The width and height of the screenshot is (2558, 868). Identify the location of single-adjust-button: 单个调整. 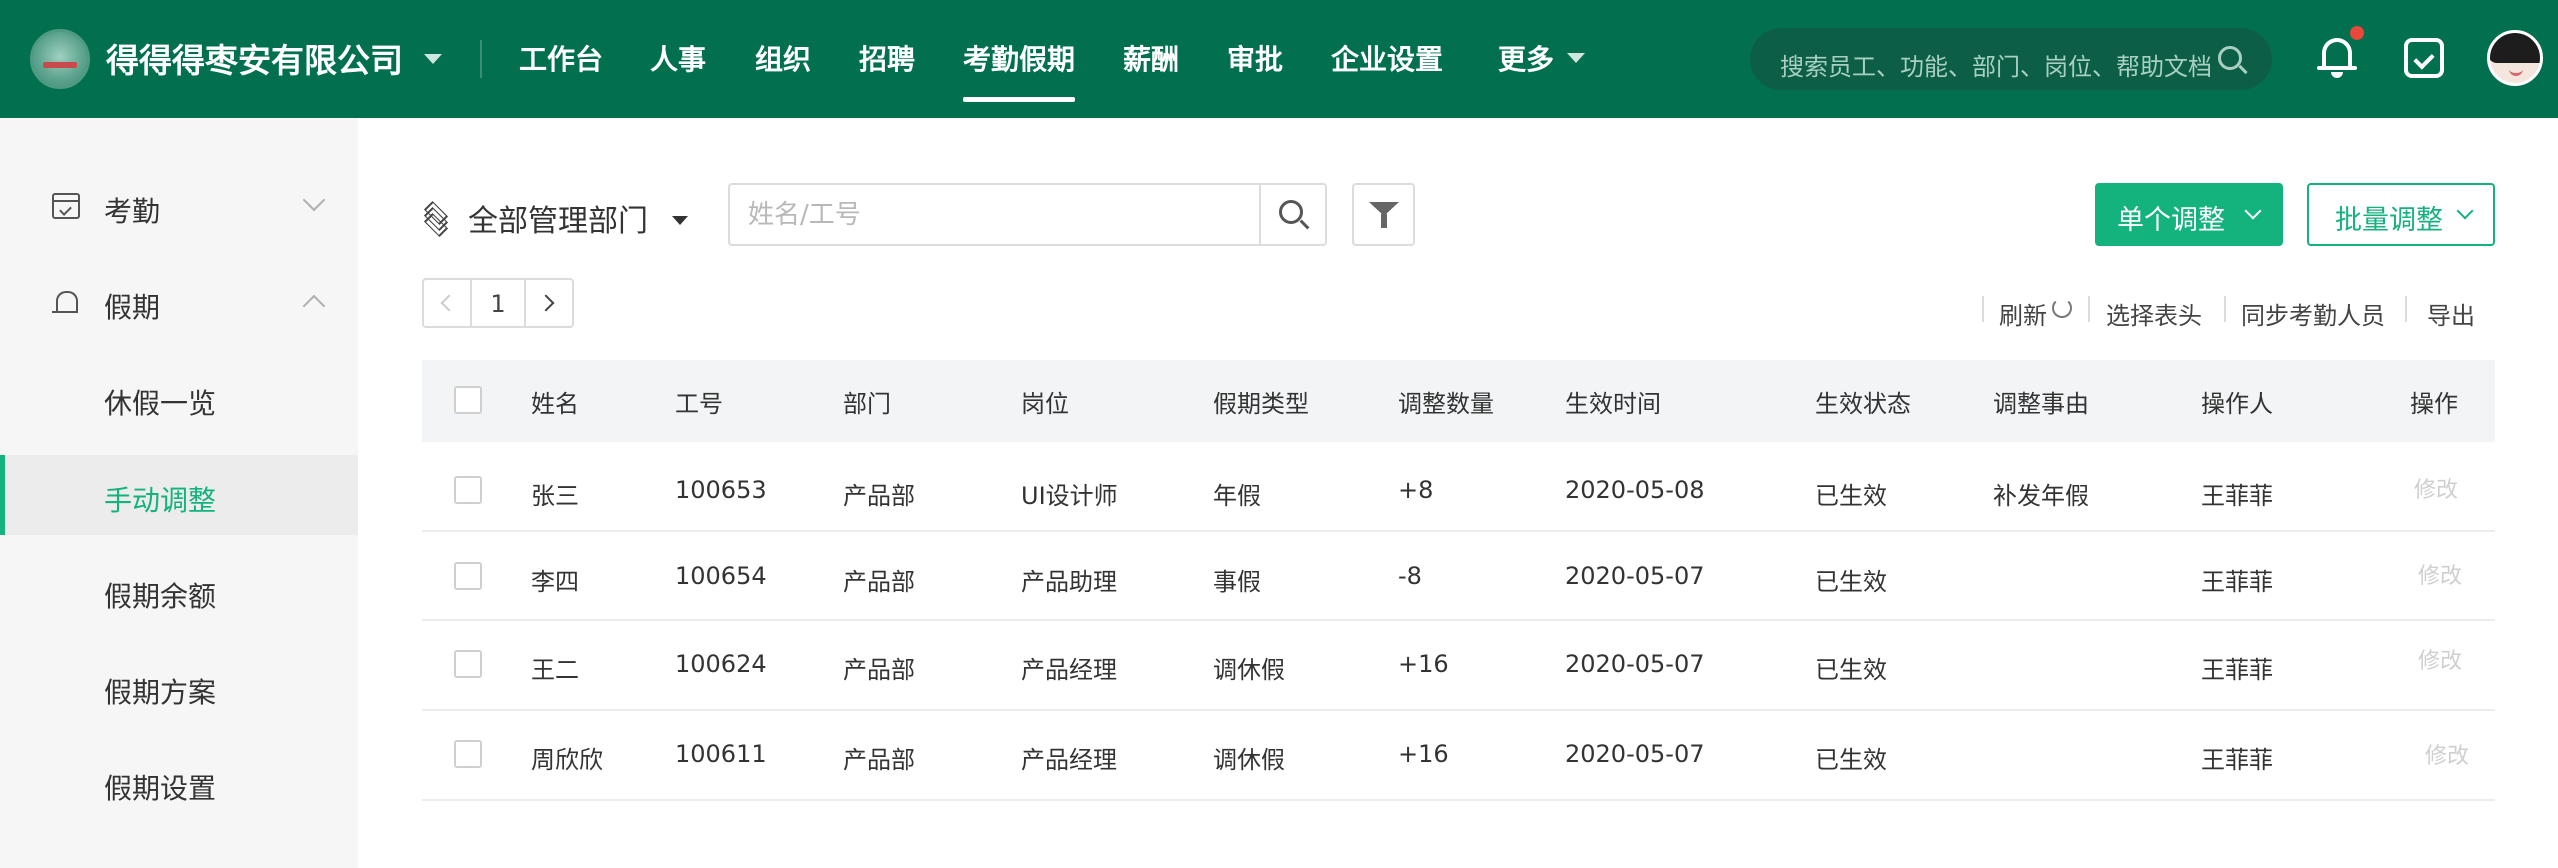
(2189, 214).